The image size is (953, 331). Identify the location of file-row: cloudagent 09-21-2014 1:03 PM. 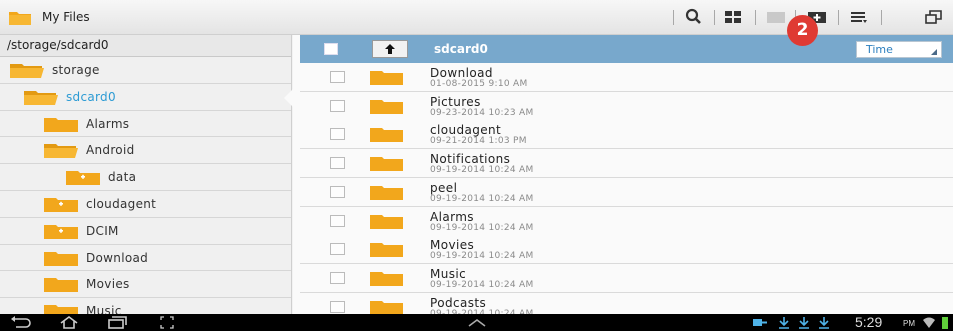
(626, 135).